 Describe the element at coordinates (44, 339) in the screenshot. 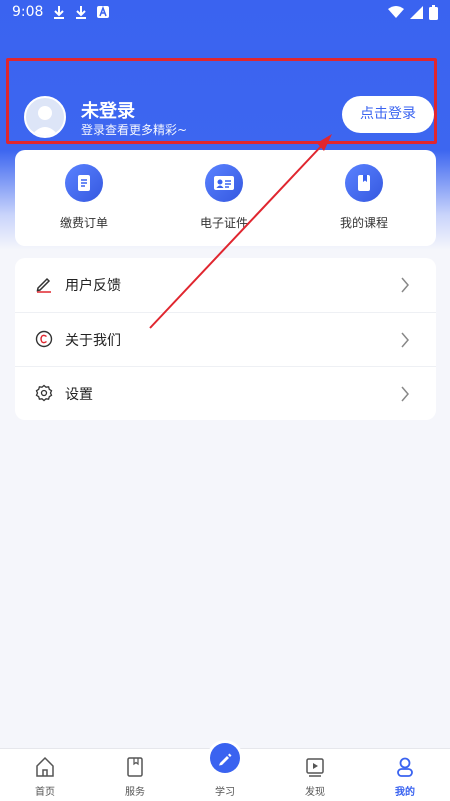

I see `copyright-icon` at that location.